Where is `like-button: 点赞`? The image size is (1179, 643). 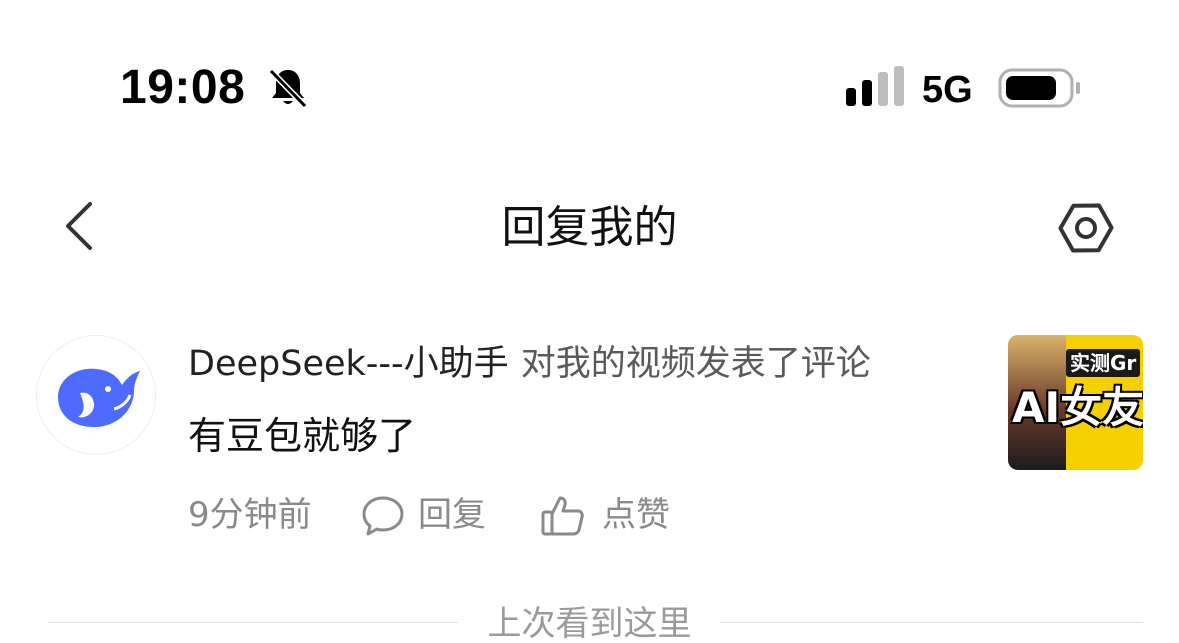 like-button: 点赞 is located at coordinates (605, 515).